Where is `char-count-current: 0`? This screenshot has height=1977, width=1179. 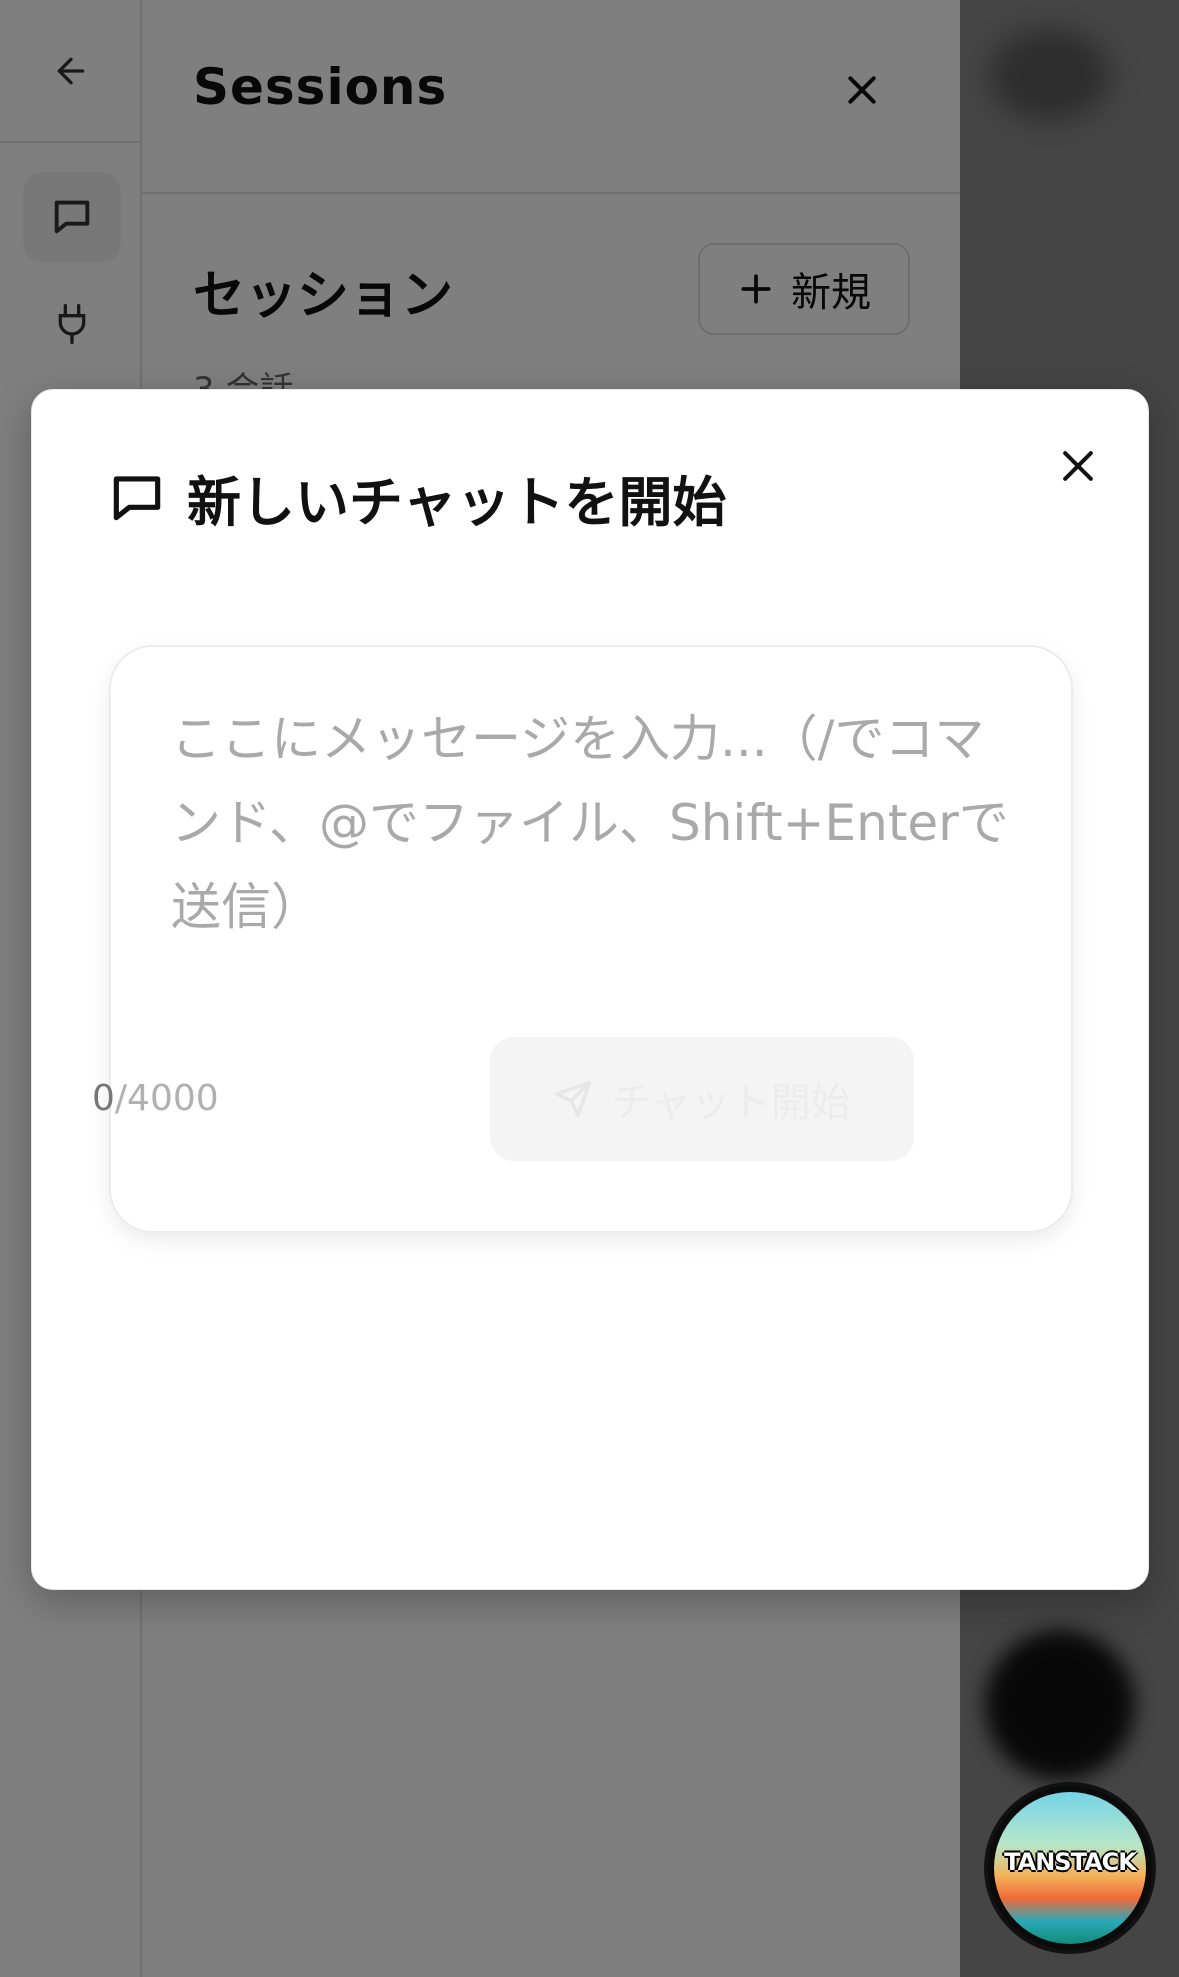
char-count-current: 0 is located at coordinates (103, 1098).